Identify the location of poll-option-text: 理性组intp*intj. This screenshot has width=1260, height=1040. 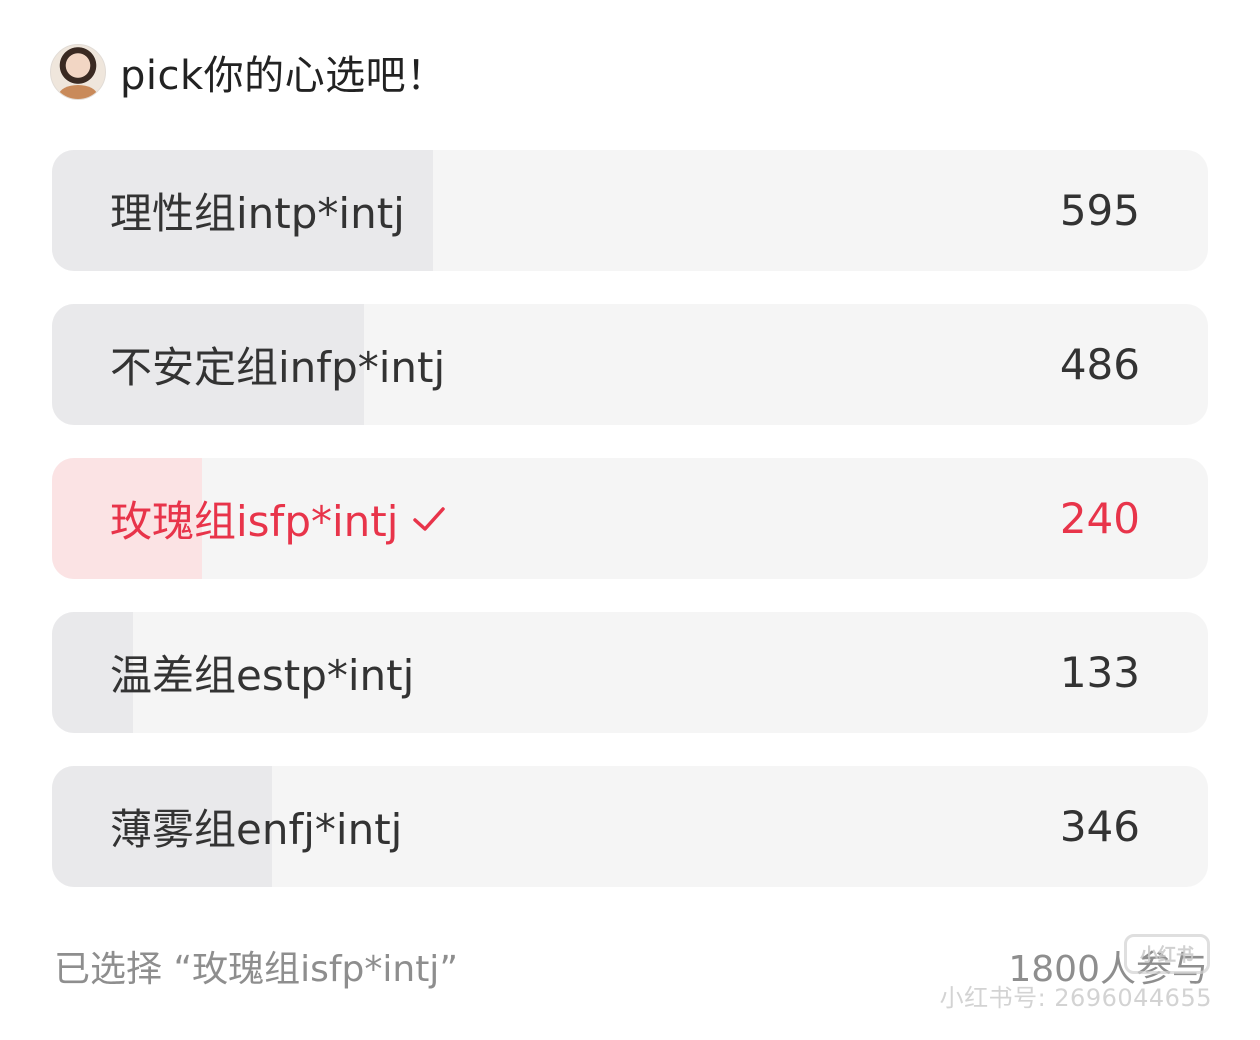
(257, 213).